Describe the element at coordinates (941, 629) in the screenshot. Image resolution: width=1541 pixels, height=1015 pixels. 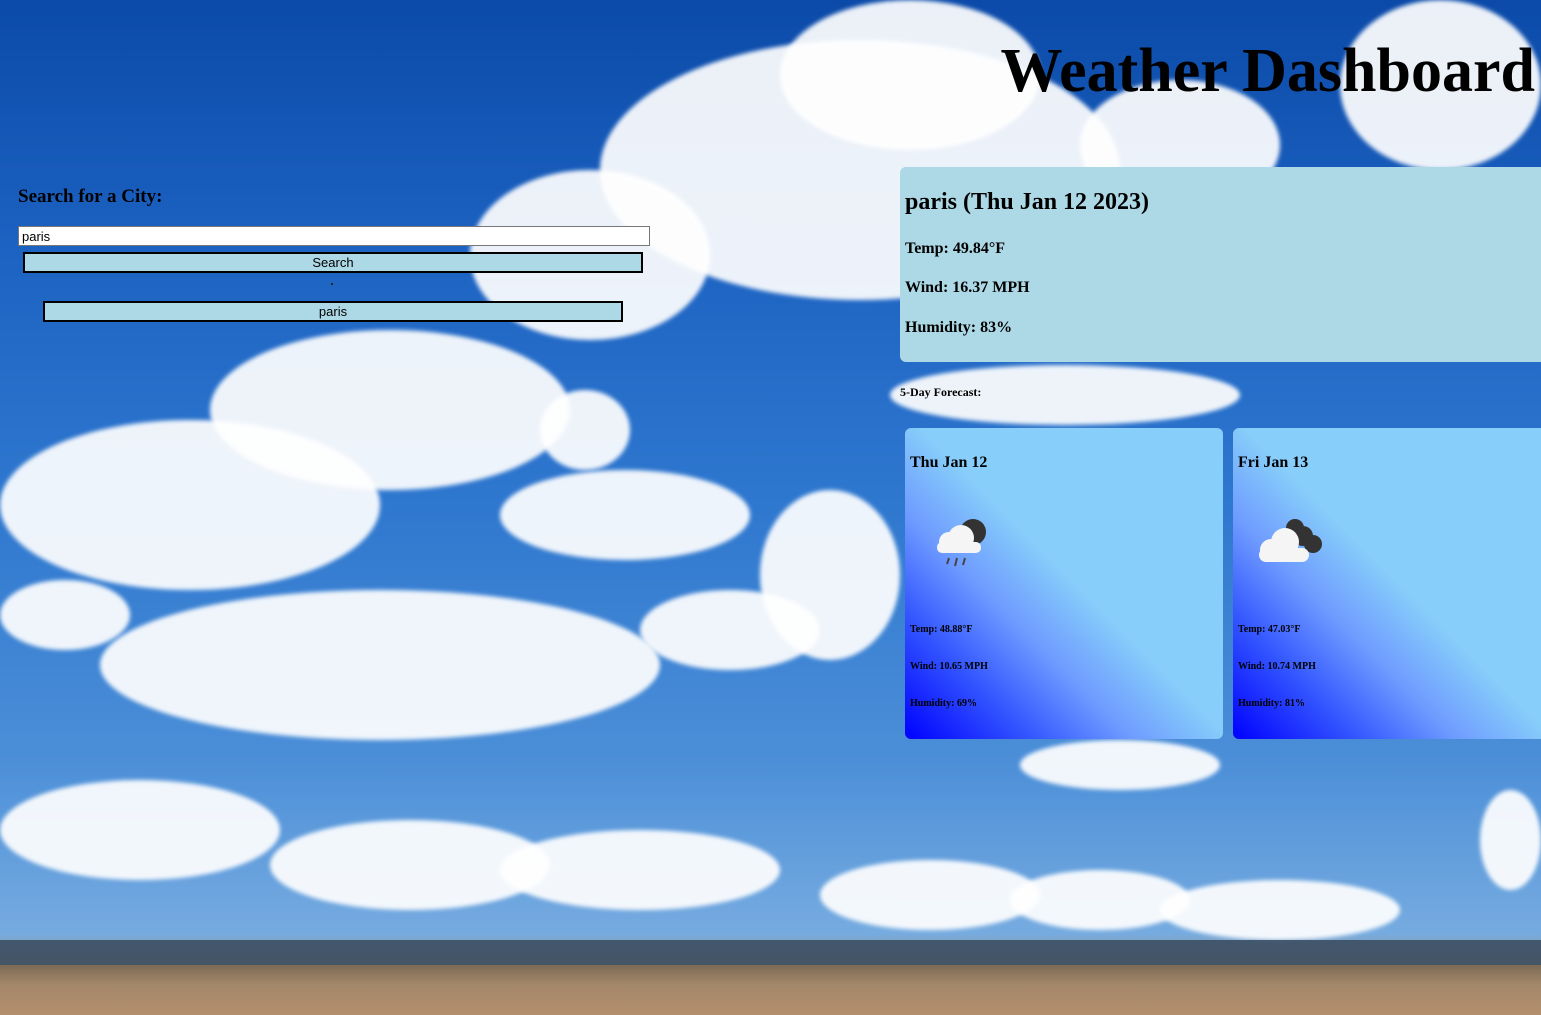
I see `forecast-temp: Temp: 48.88°F` at that location.